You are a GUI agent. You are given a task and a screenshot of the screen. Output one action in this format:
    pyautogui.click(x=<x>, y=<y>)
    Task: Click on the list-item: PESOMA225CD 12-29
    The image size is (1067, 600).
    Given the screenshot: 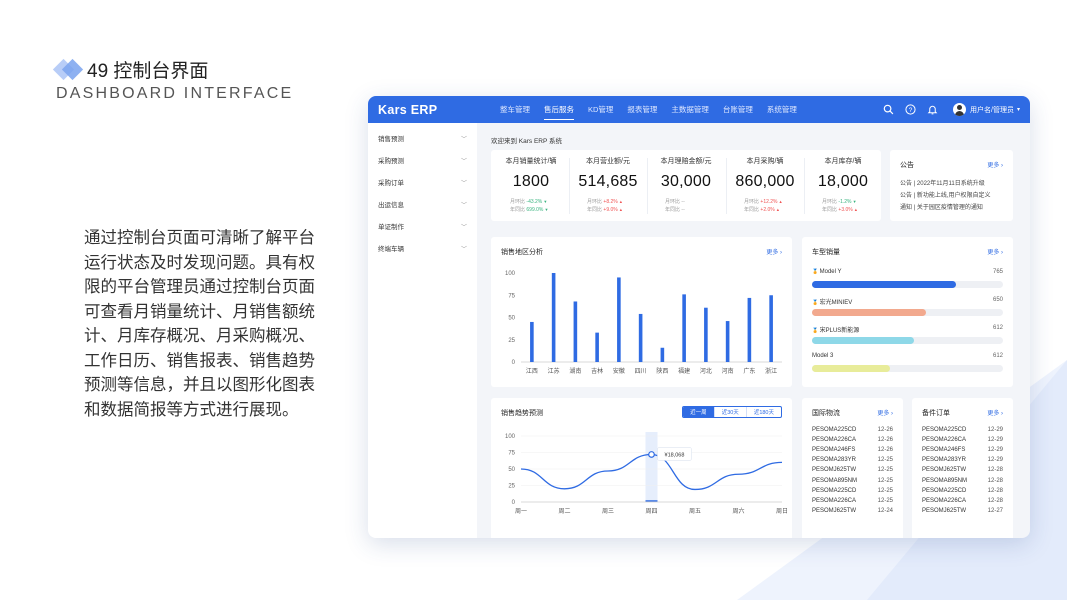 What is the action you would take?
    pyautogui.click(x=962, y=430)
    